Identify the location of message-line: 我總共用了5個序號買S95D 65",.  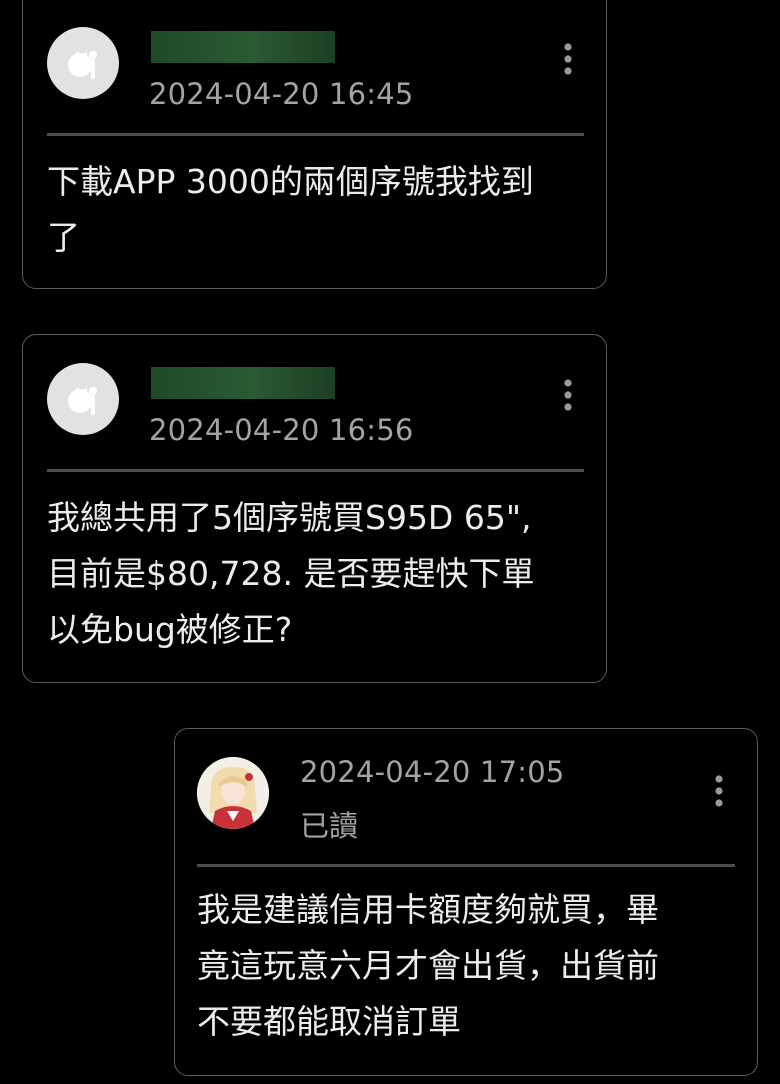
(289, 517).